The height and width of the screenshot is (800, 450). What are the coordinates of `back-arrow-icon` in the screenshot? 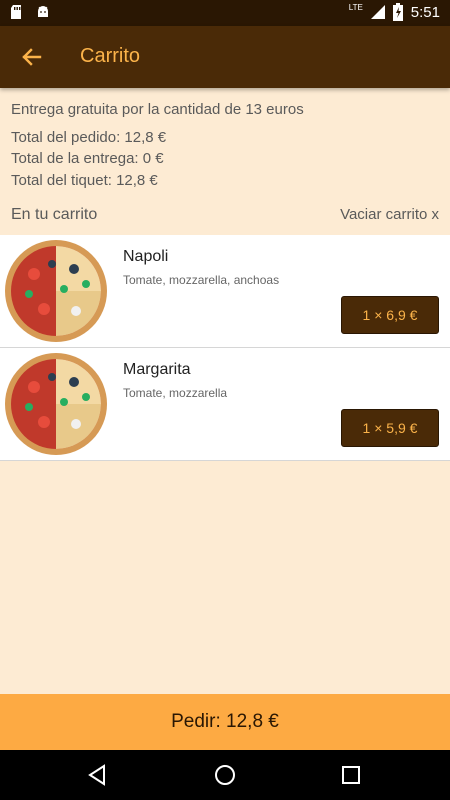 It's located at (32, 57).